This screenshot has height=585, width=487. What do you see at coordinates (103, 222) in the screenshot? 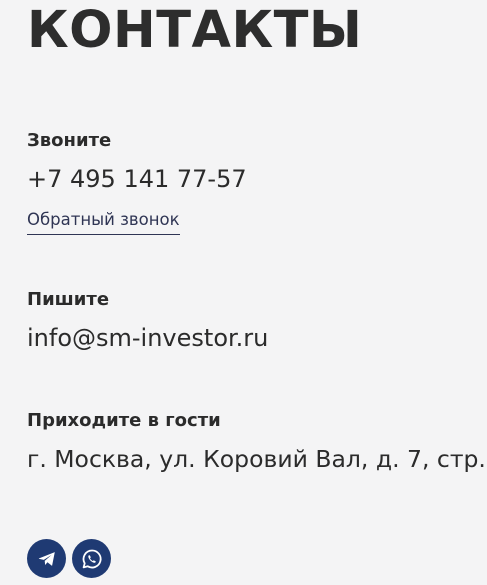
I see `callback-link: Обратный звонок` at bounding box center [103, 222].